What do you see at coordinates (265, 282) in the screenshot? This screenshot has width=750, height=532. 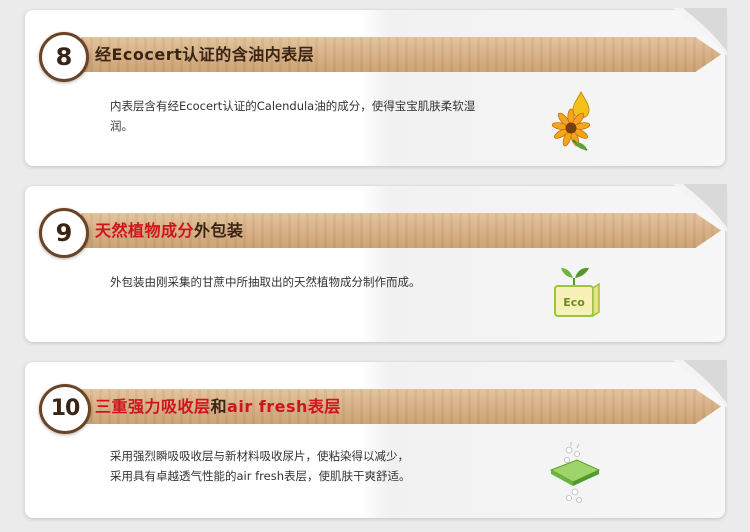 I see `card-description: 外包装由刚采集的甘蔗中所抽取出的天然植物成分制作而成。` at bounding box center [265, 282].